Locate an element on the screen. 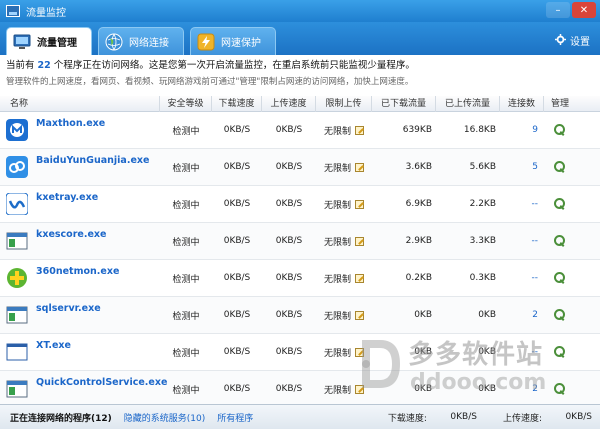  process-count: 22 is located at coordinates (44, 65).